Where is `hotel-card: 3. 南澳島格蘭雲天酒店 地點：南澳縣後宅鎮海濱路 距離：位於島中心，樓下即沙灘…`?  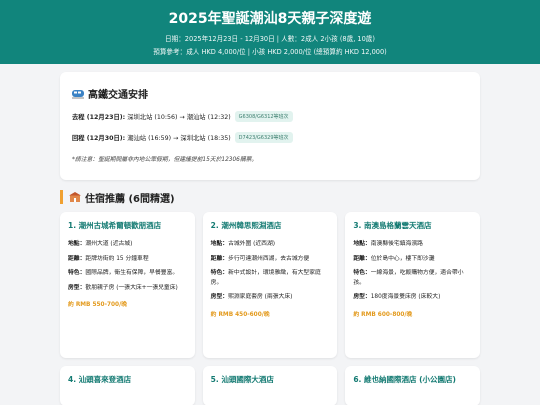 hotel-card: 3. 南澳島格蘭雲天酒店 地點：南澳縣後宅鎮海濱路 距離：位於島中心，樓下即沙灘… is located at coordinates (412, 285).